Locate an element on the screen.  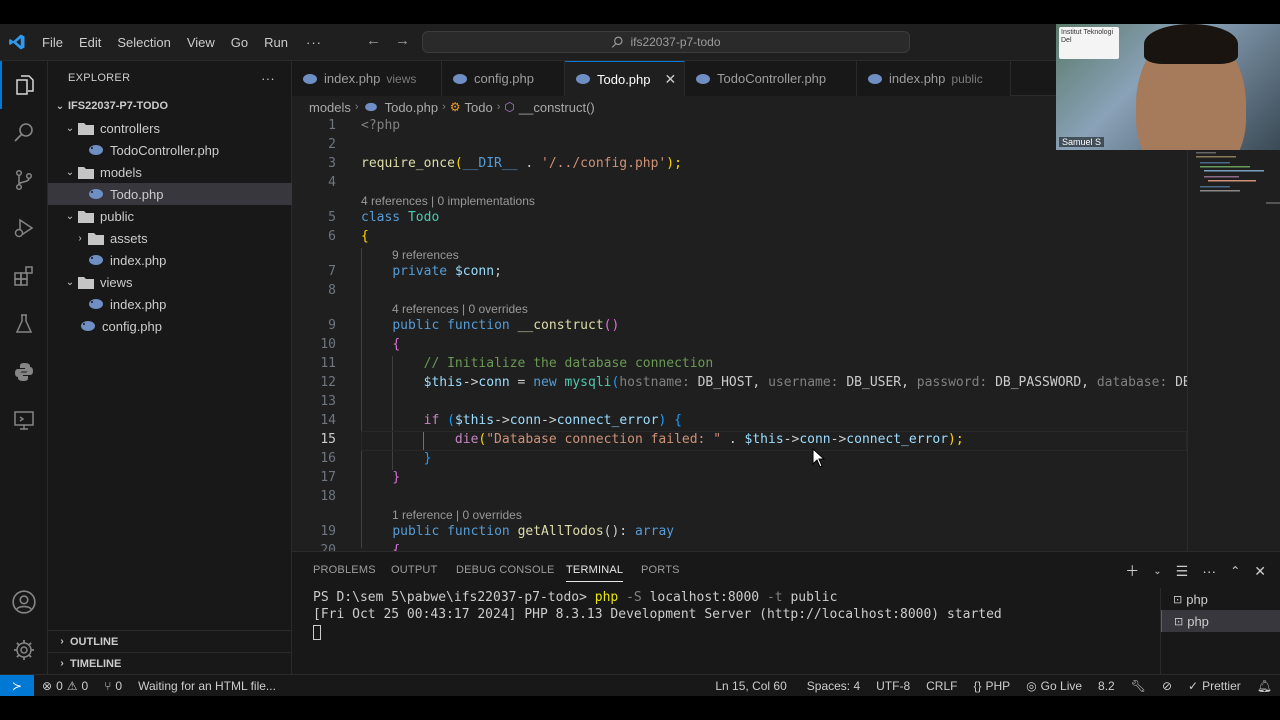
tab-todocontroller: TodoController.php is located at coordinates (771, 78).